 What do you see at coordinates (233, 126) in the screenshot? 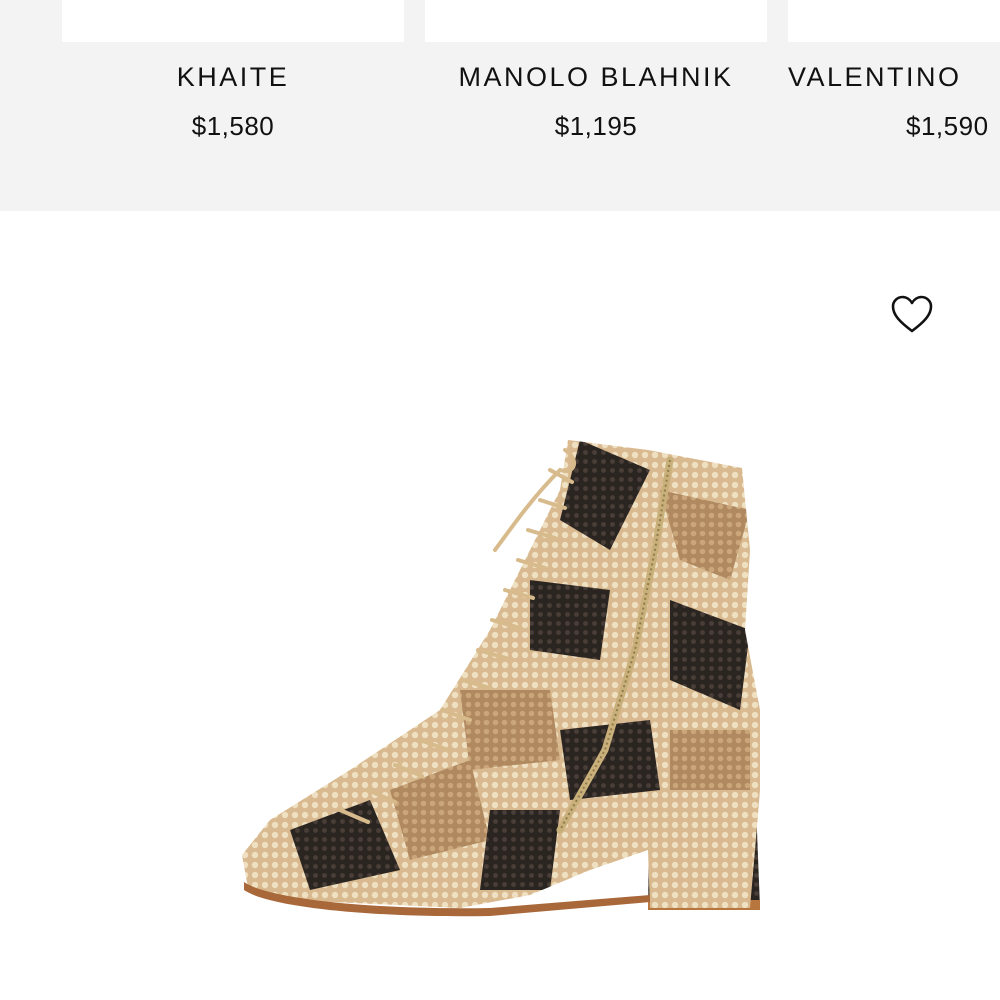
I see `product-price: $1,580` at bounding box center [233, 126].